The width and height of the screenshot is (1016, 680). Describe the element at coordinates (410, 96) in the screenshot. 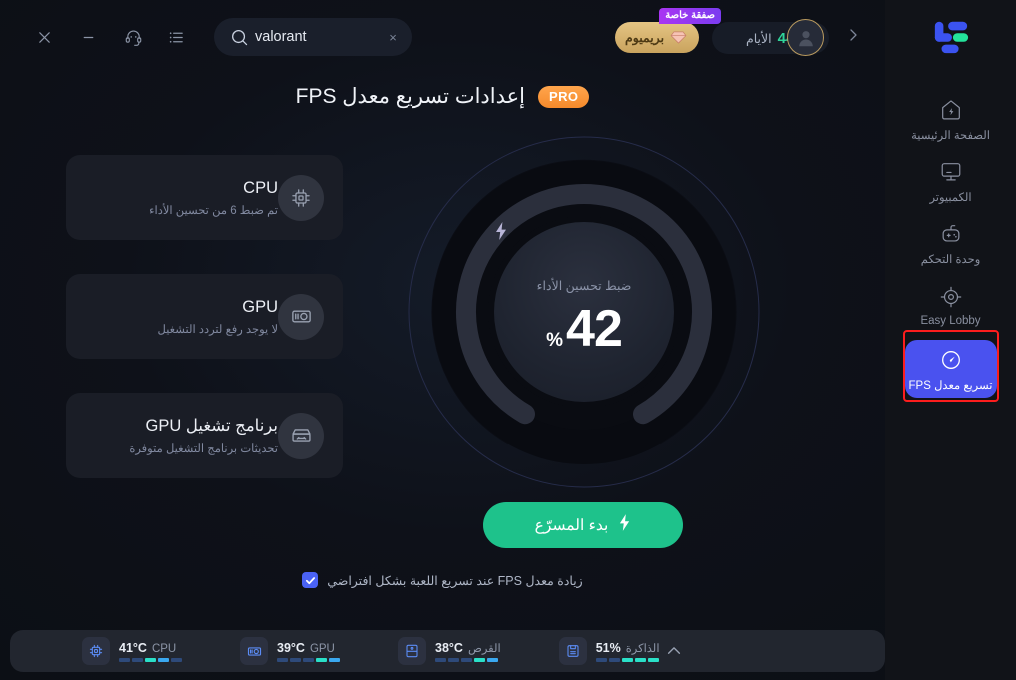

I see `page-title: إعدادات تسريع معدل FPS` at that location.